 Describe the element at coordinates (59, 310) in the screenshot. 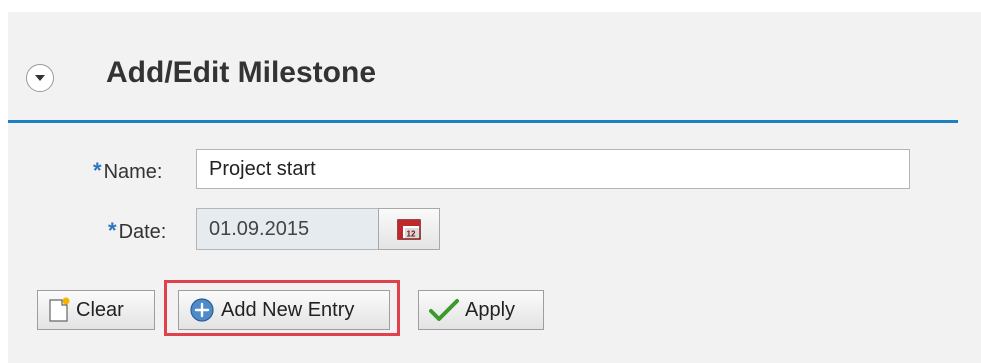

I see `new-document-icon` at that location.